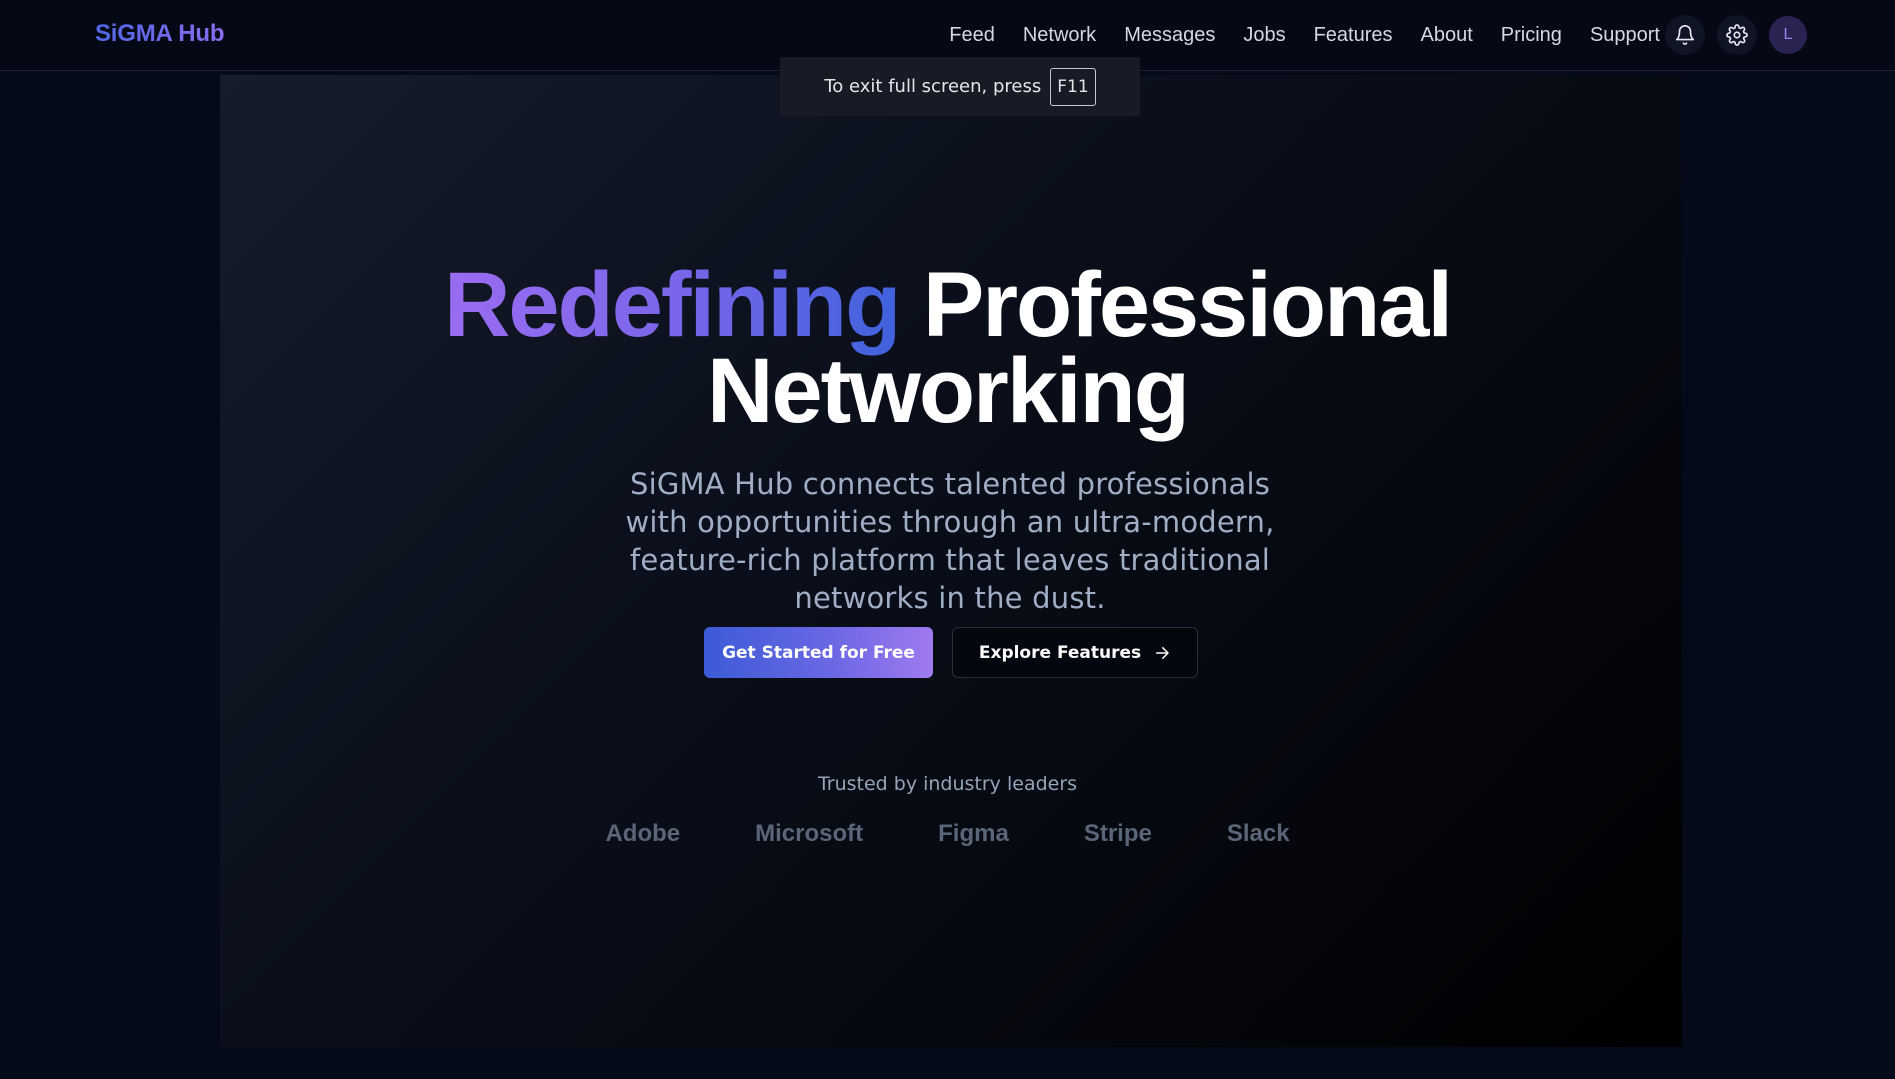 This screenshot has width=1895, height=1079. I want to click on logo-microsoft: Microsoft, so click(809, 833).